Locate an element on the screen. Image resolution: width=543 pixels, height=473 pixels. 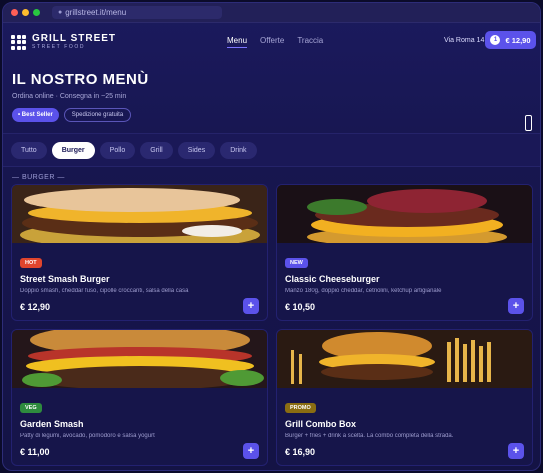
cart-button: 1 € 12,90 is located at coordinates (510, 40).